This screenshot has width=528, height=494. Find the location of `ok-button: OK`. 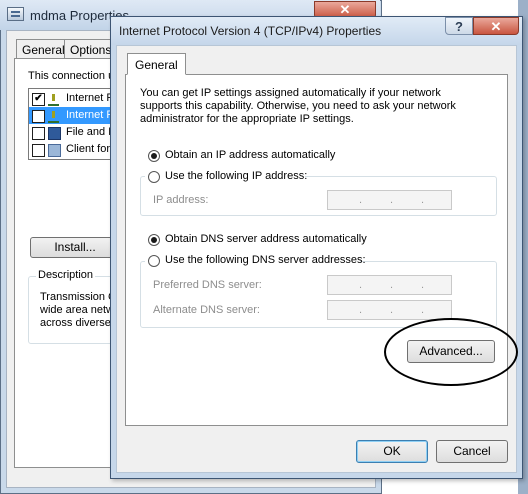

ok-button: OK is located at coordinates (392, 451).